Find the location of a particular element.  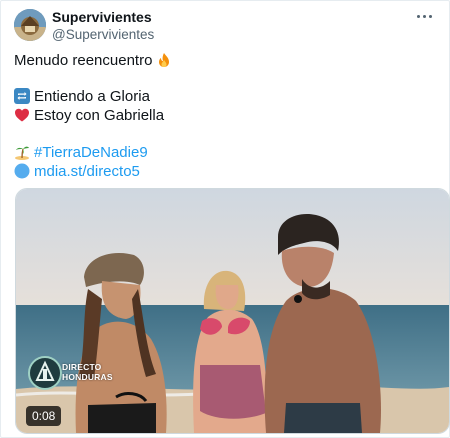

author-name: Supervivientes is located at coordinates (102, 17).